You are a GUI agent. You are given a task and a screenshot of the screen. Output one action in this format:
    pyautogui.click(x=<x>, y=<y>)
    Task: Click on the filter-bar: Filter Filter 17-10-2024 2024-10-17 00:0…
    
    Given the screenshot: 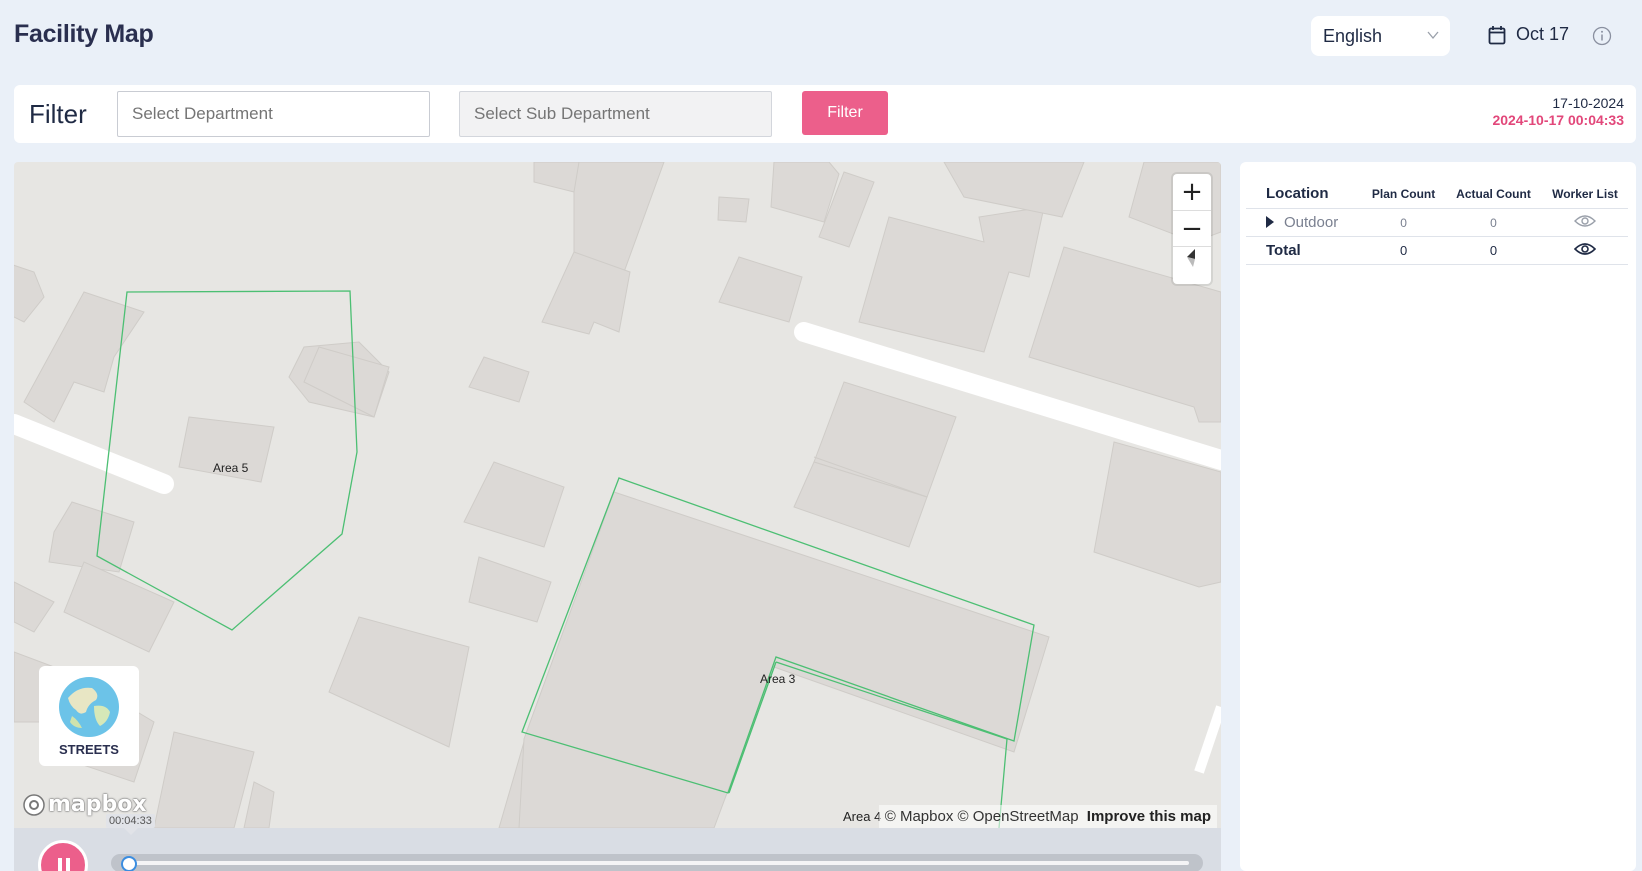 What is the action you would take?
    pyautogui.click(x=825, y=114)
    